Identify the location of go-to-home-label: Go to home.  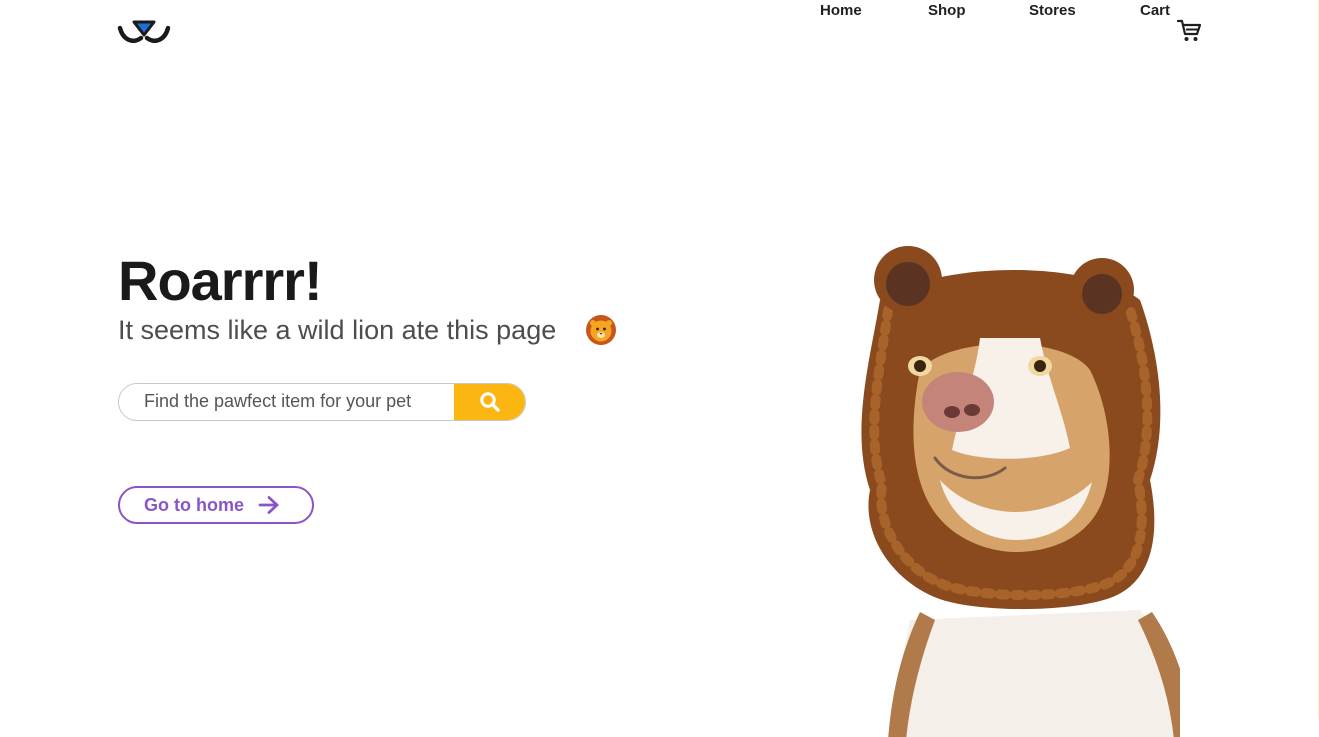
(194, 504).